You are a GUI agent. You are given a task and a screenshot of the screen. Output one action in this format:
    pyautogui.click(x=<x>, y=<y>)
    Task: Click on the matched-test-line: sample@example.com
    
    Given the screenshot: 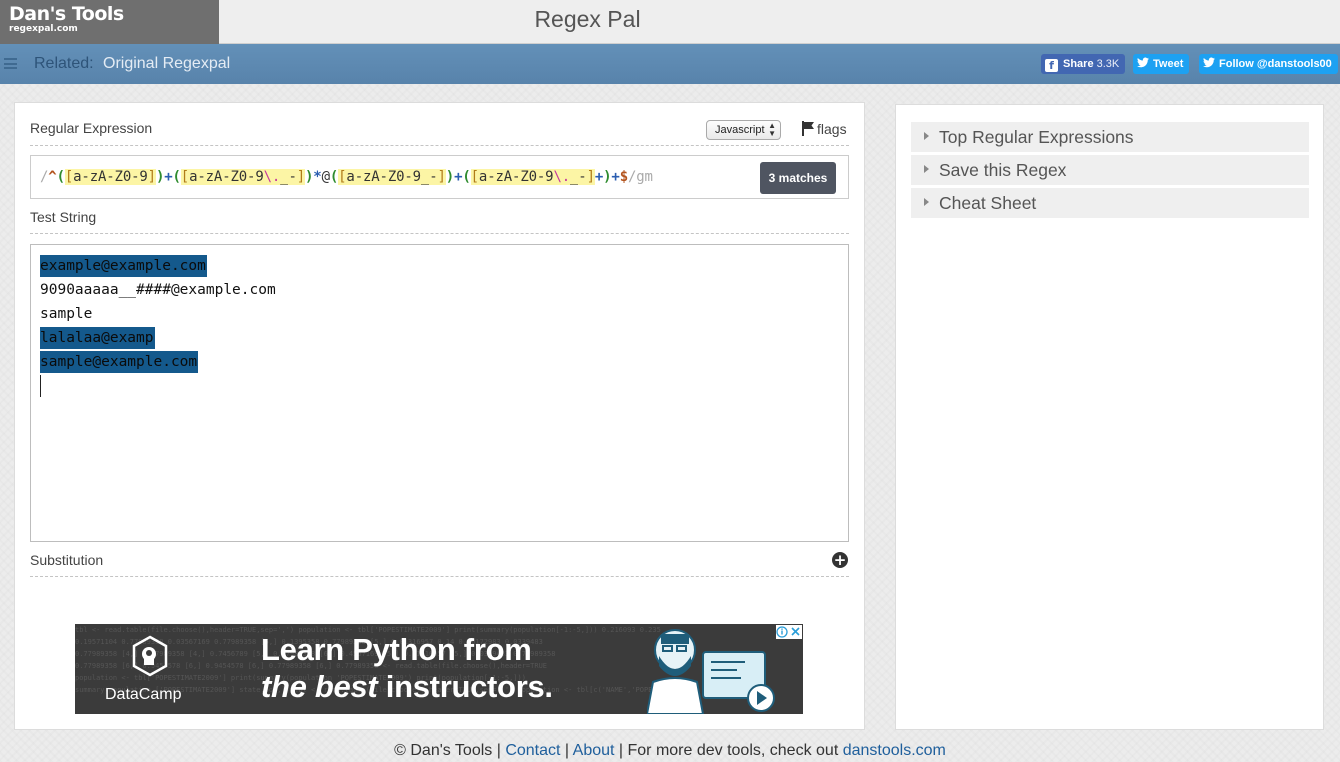 What is the action you would take?
    pyautogui.click(x=119, y=362)
    